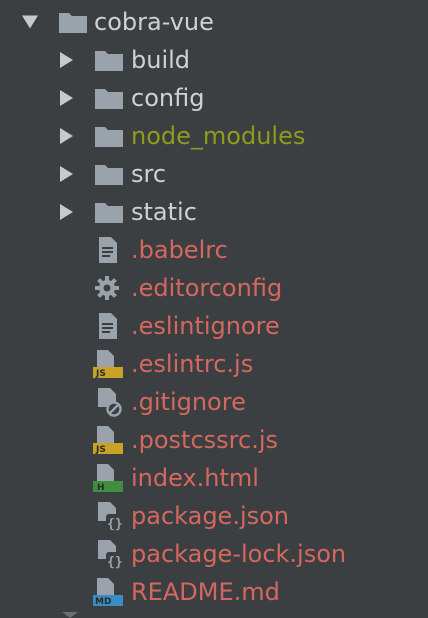 Image resolution: width=428 pixels, height=618 pixels. I want to click on gear-icon, so click(107, 288).